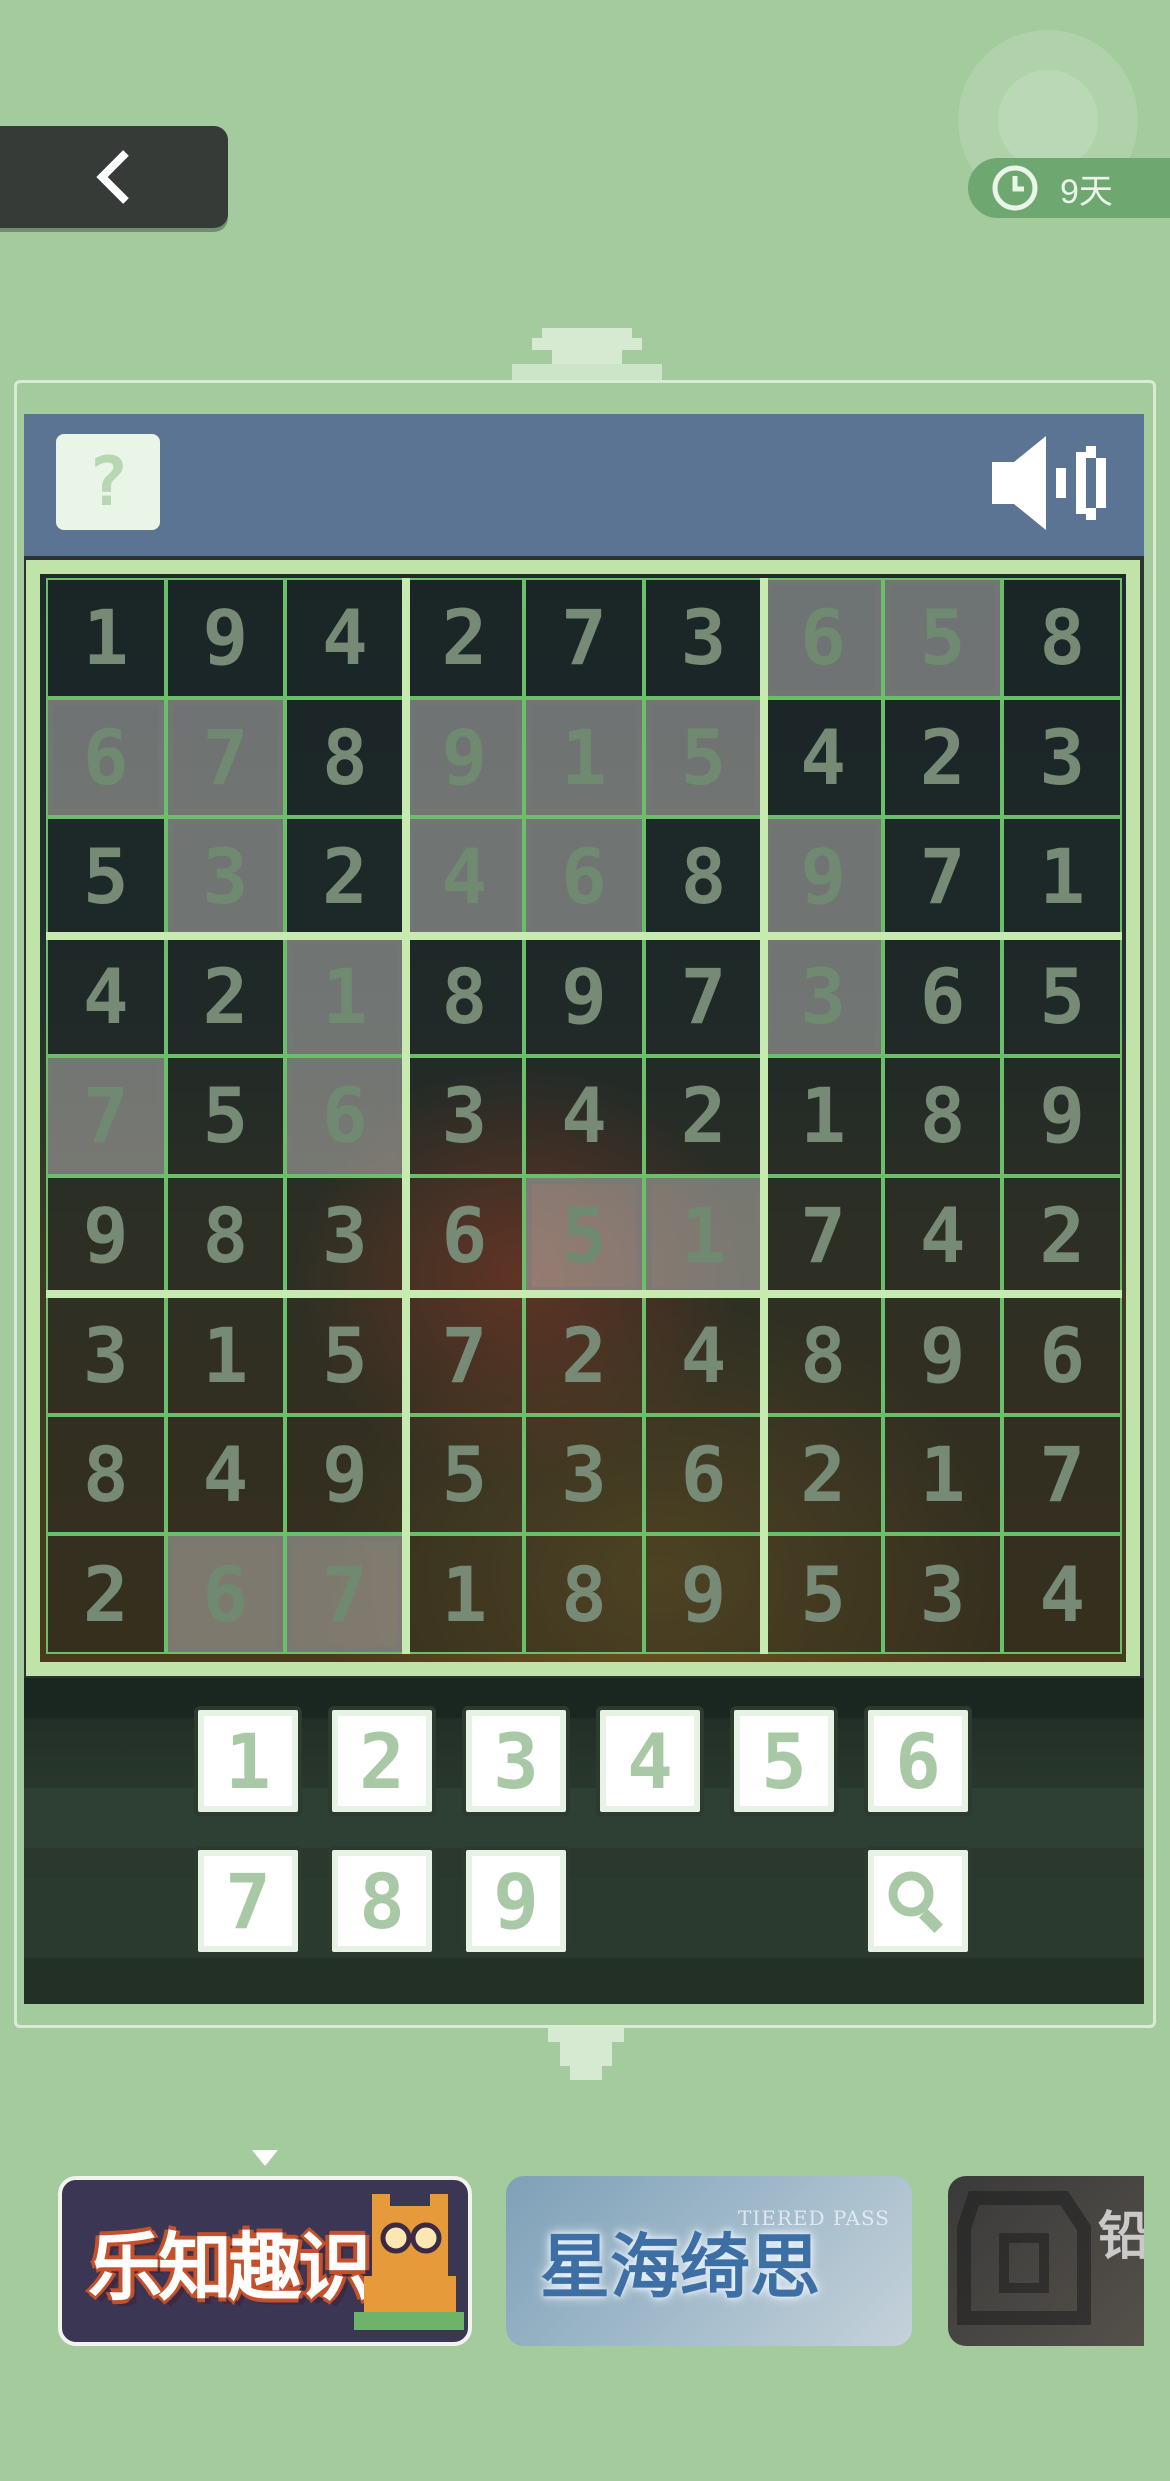  Describe the element at coordinates (382, 1901) in the screenshot. I see `number-key: 8` at that location.